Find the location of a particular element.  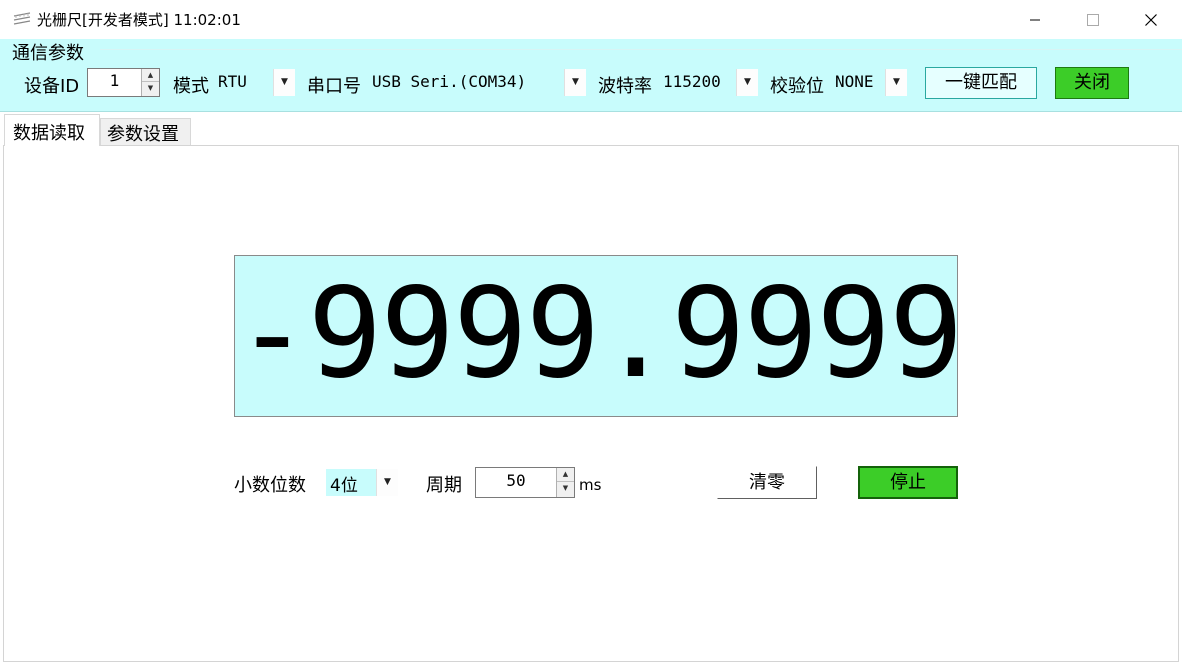

reading-value: -9999.9999 is located at coordinates (596, 334).